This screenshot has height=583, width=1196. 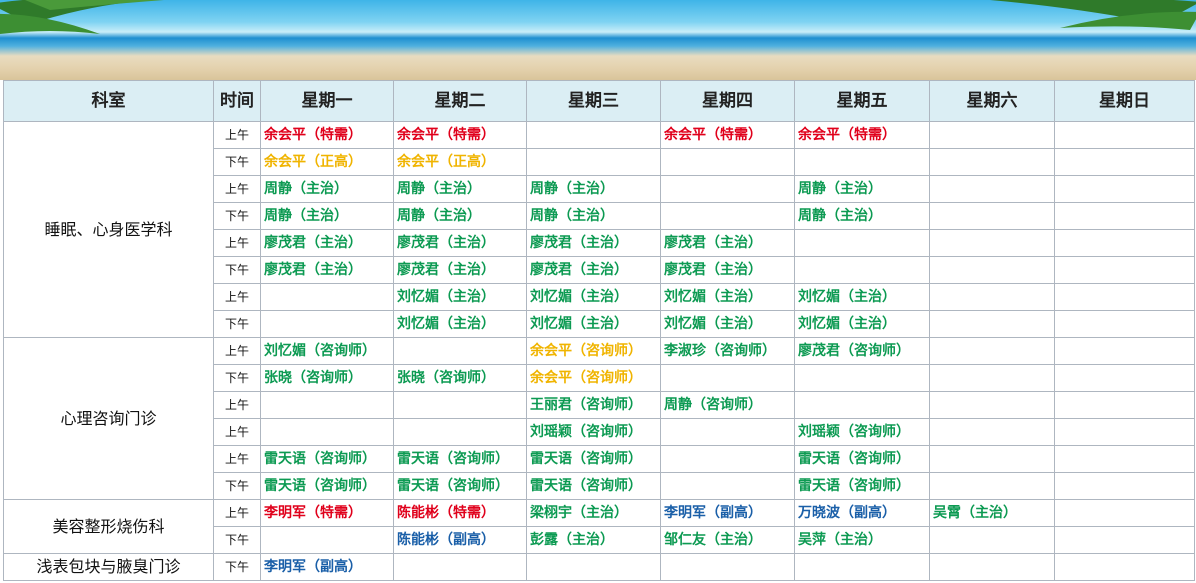 What do you see at coordinates (992, 513) in the screenshot?
I see `schedule-cell: 吴霄（主治）` at bounding box center [992, 513].